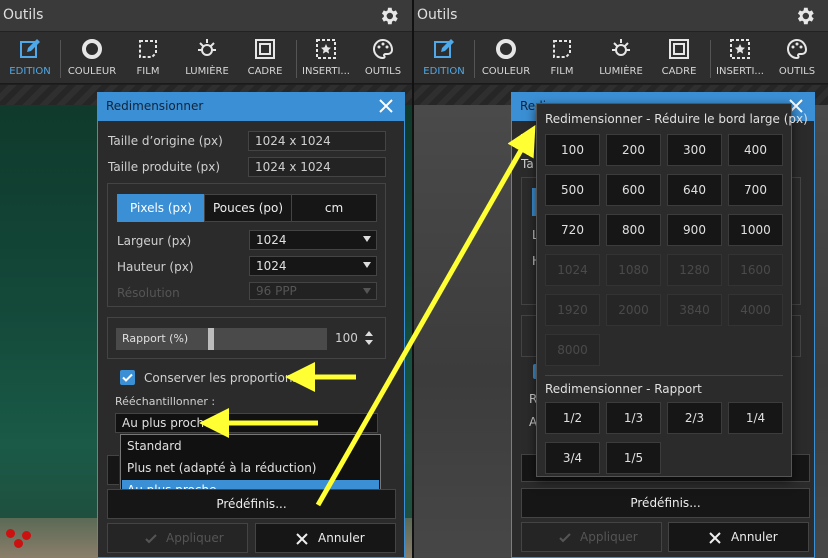 This screenshot has width=828, height=558. What do you see at coordinates (572, 190) in the screenshot?
I see `preset-long-edge-500: 500` at bounding box center [572, 190].